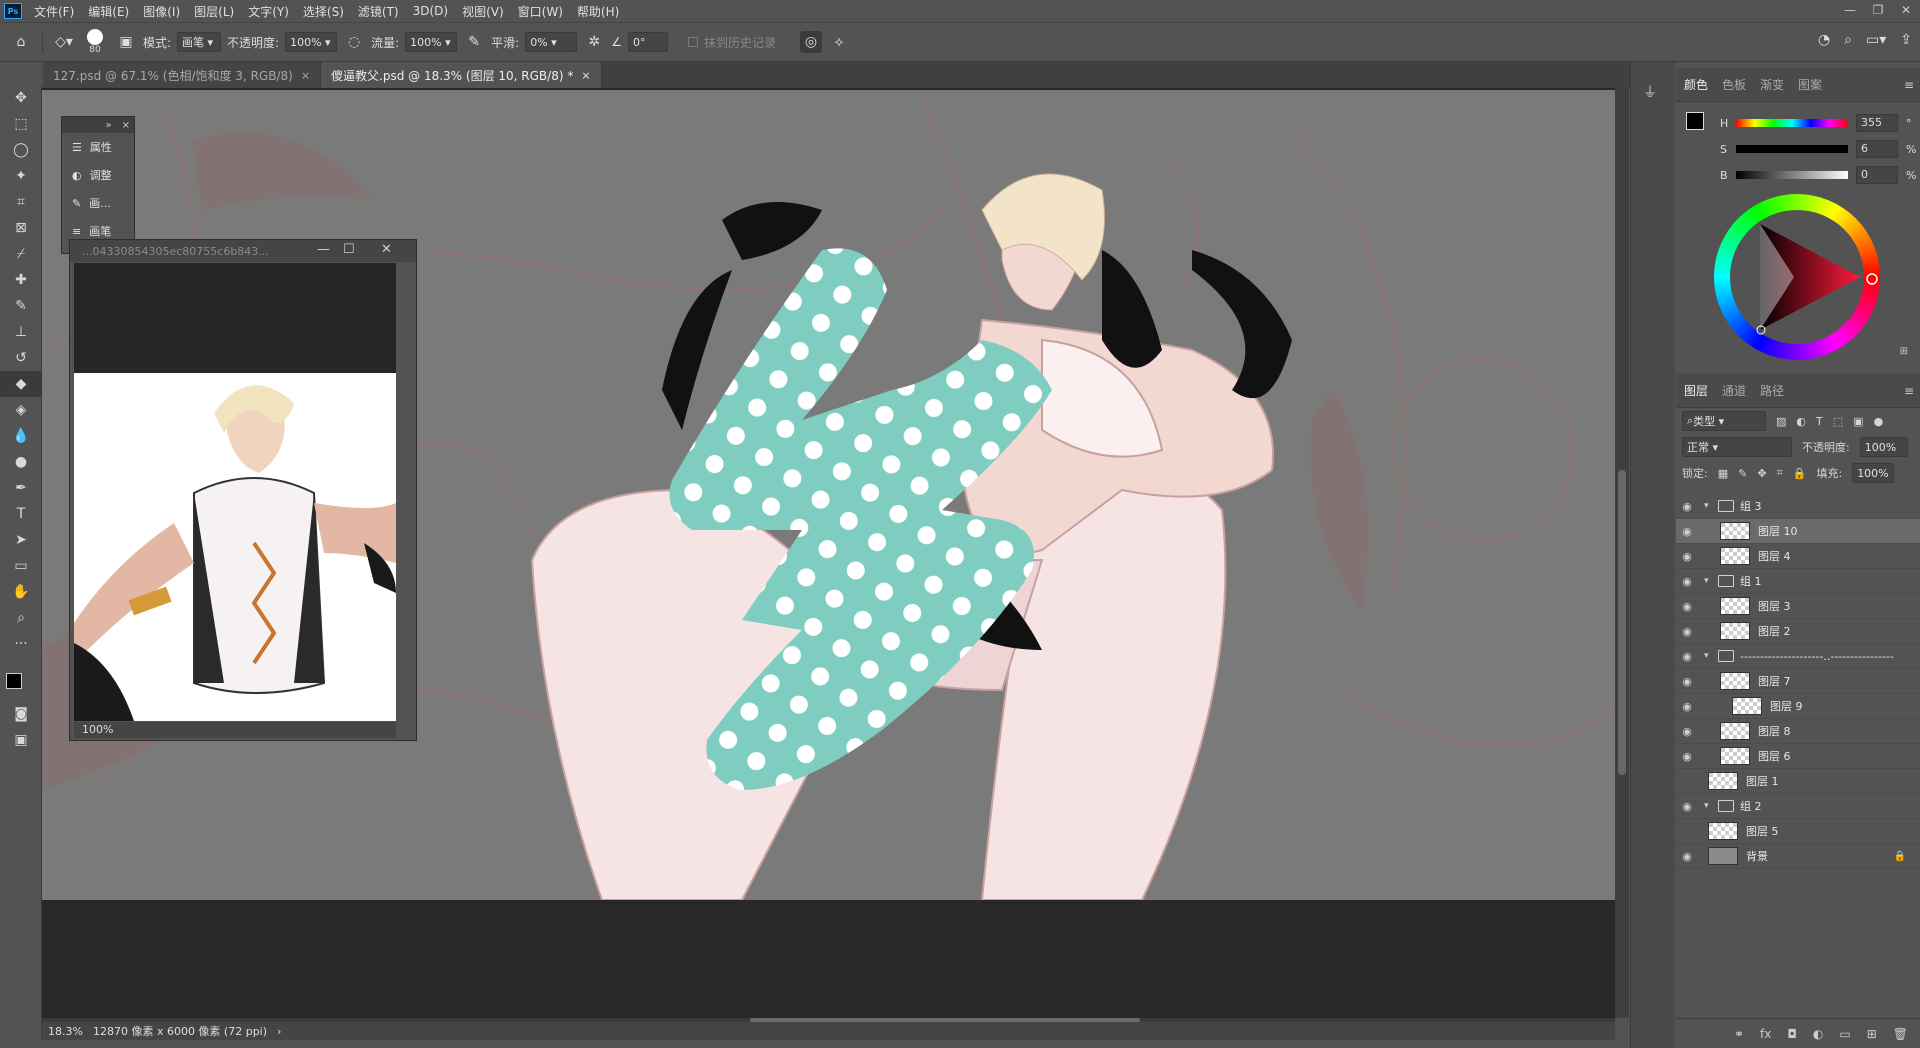  Describe the element at coordinates (1798, 606) in the screenshot. I see `layer-row: ◉ 图层 3` at that location.